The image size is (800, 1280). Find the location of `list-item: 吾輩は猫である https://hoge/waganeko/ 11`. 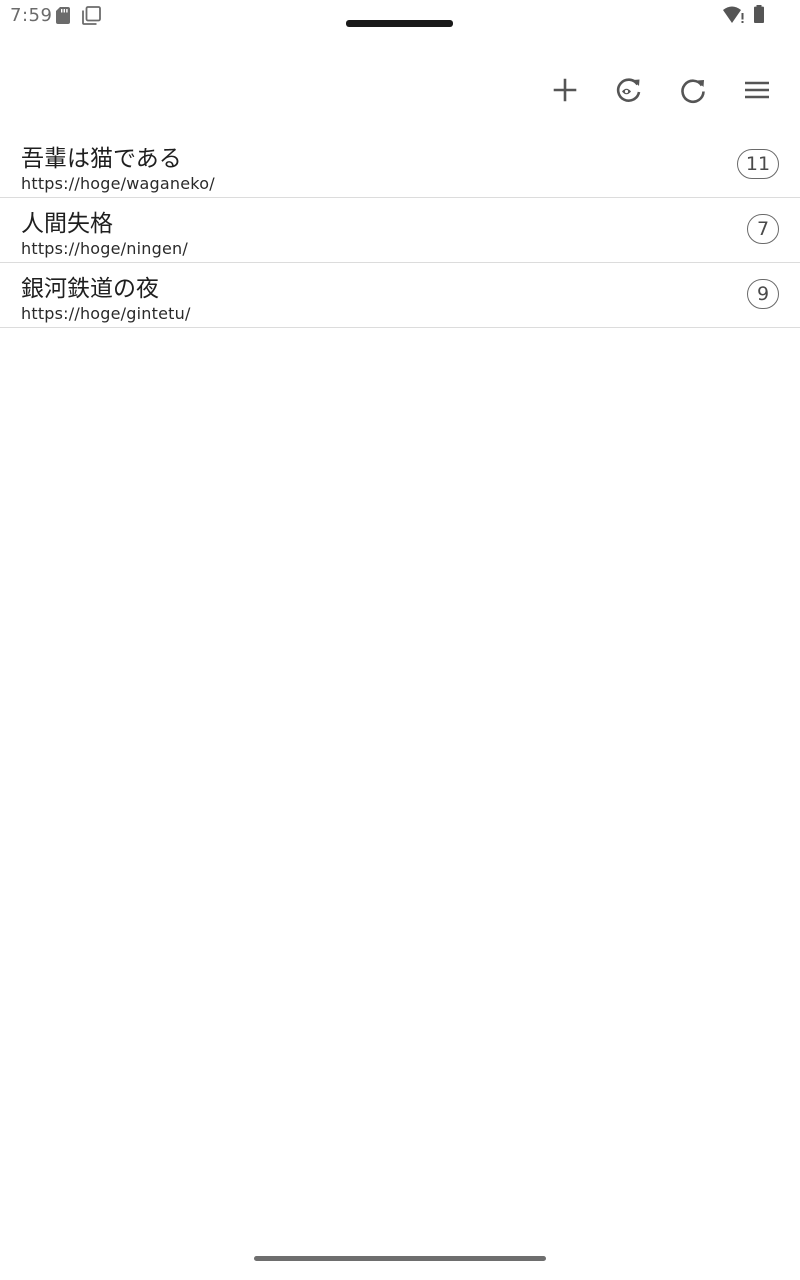

list-item: 吾輩は猫である https://hoge/waganeko/ 11 is located at coordinates (400, 165).